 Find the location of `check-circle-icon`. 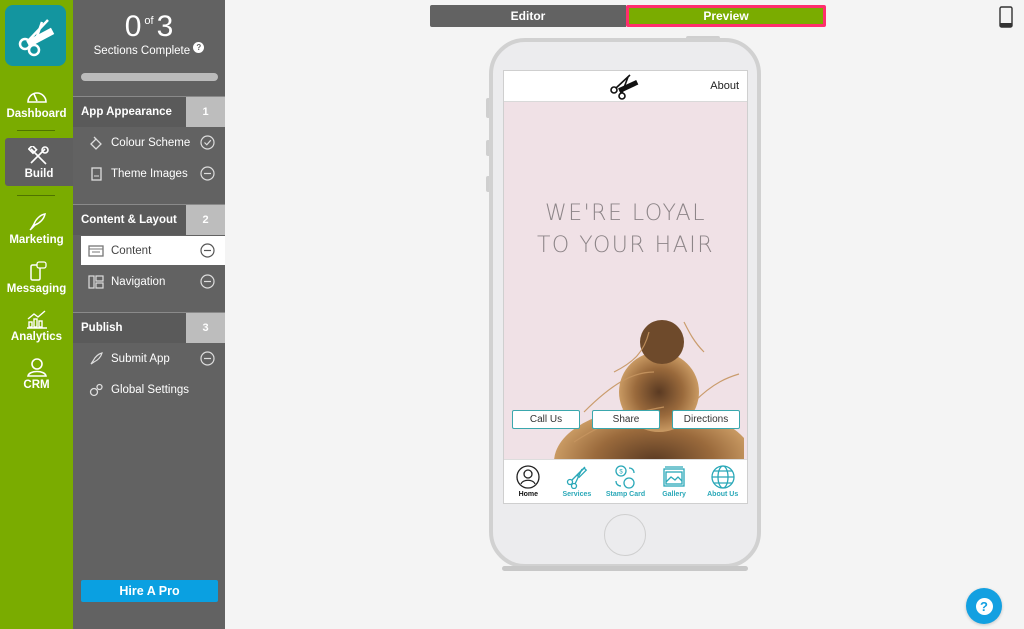

check-circle-icon is located at coordinates (207, 142).